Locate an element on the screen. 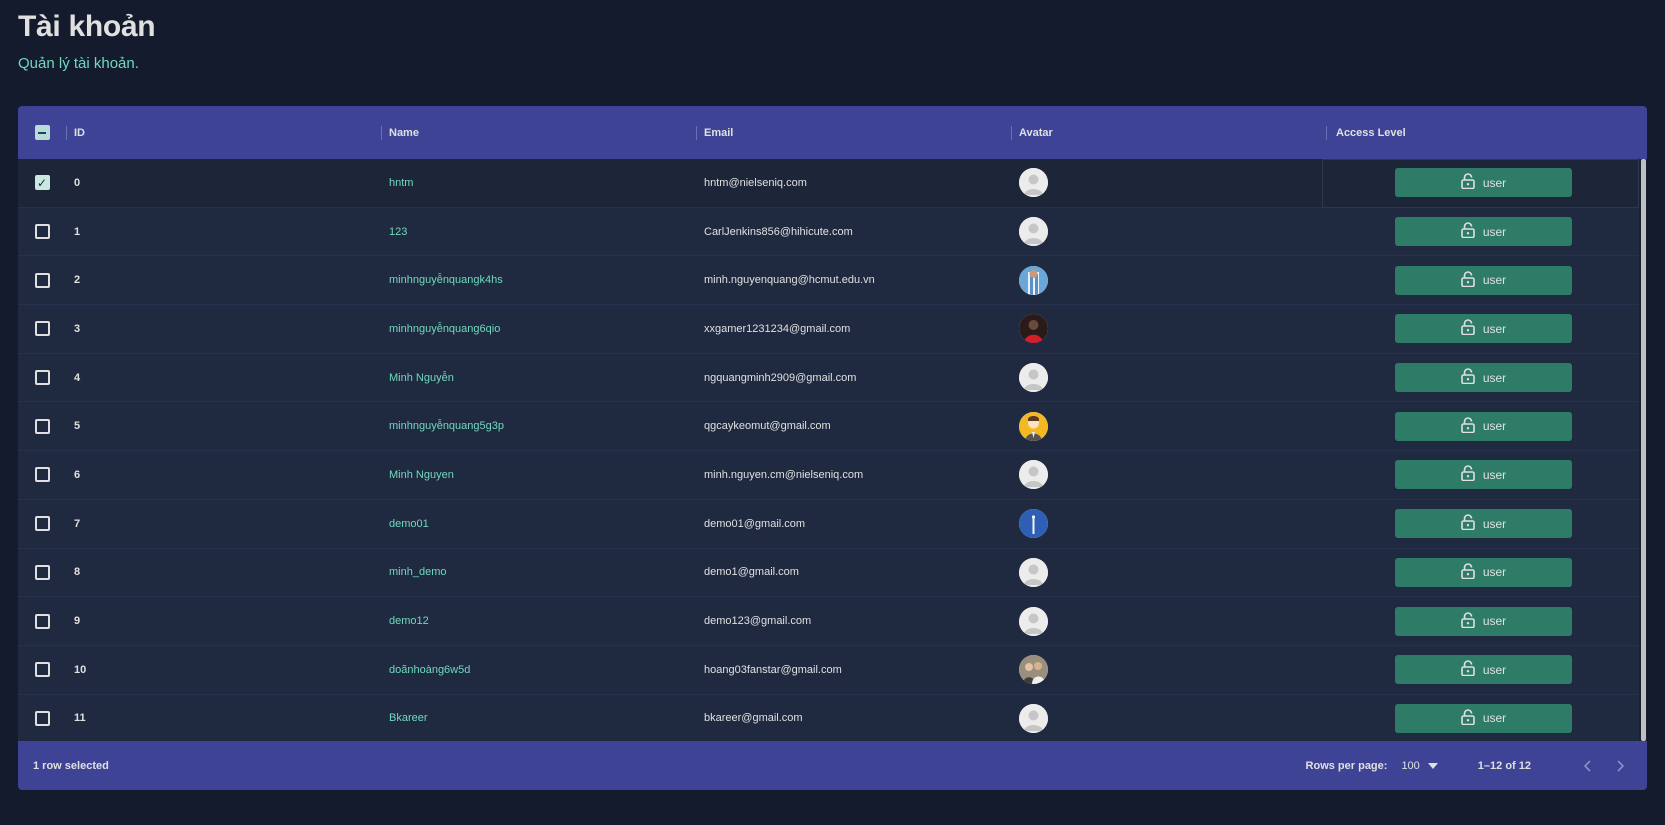 The image size is (1665, 825). cell-email: demo123@gmail.com is located at coordinates (758, 621).